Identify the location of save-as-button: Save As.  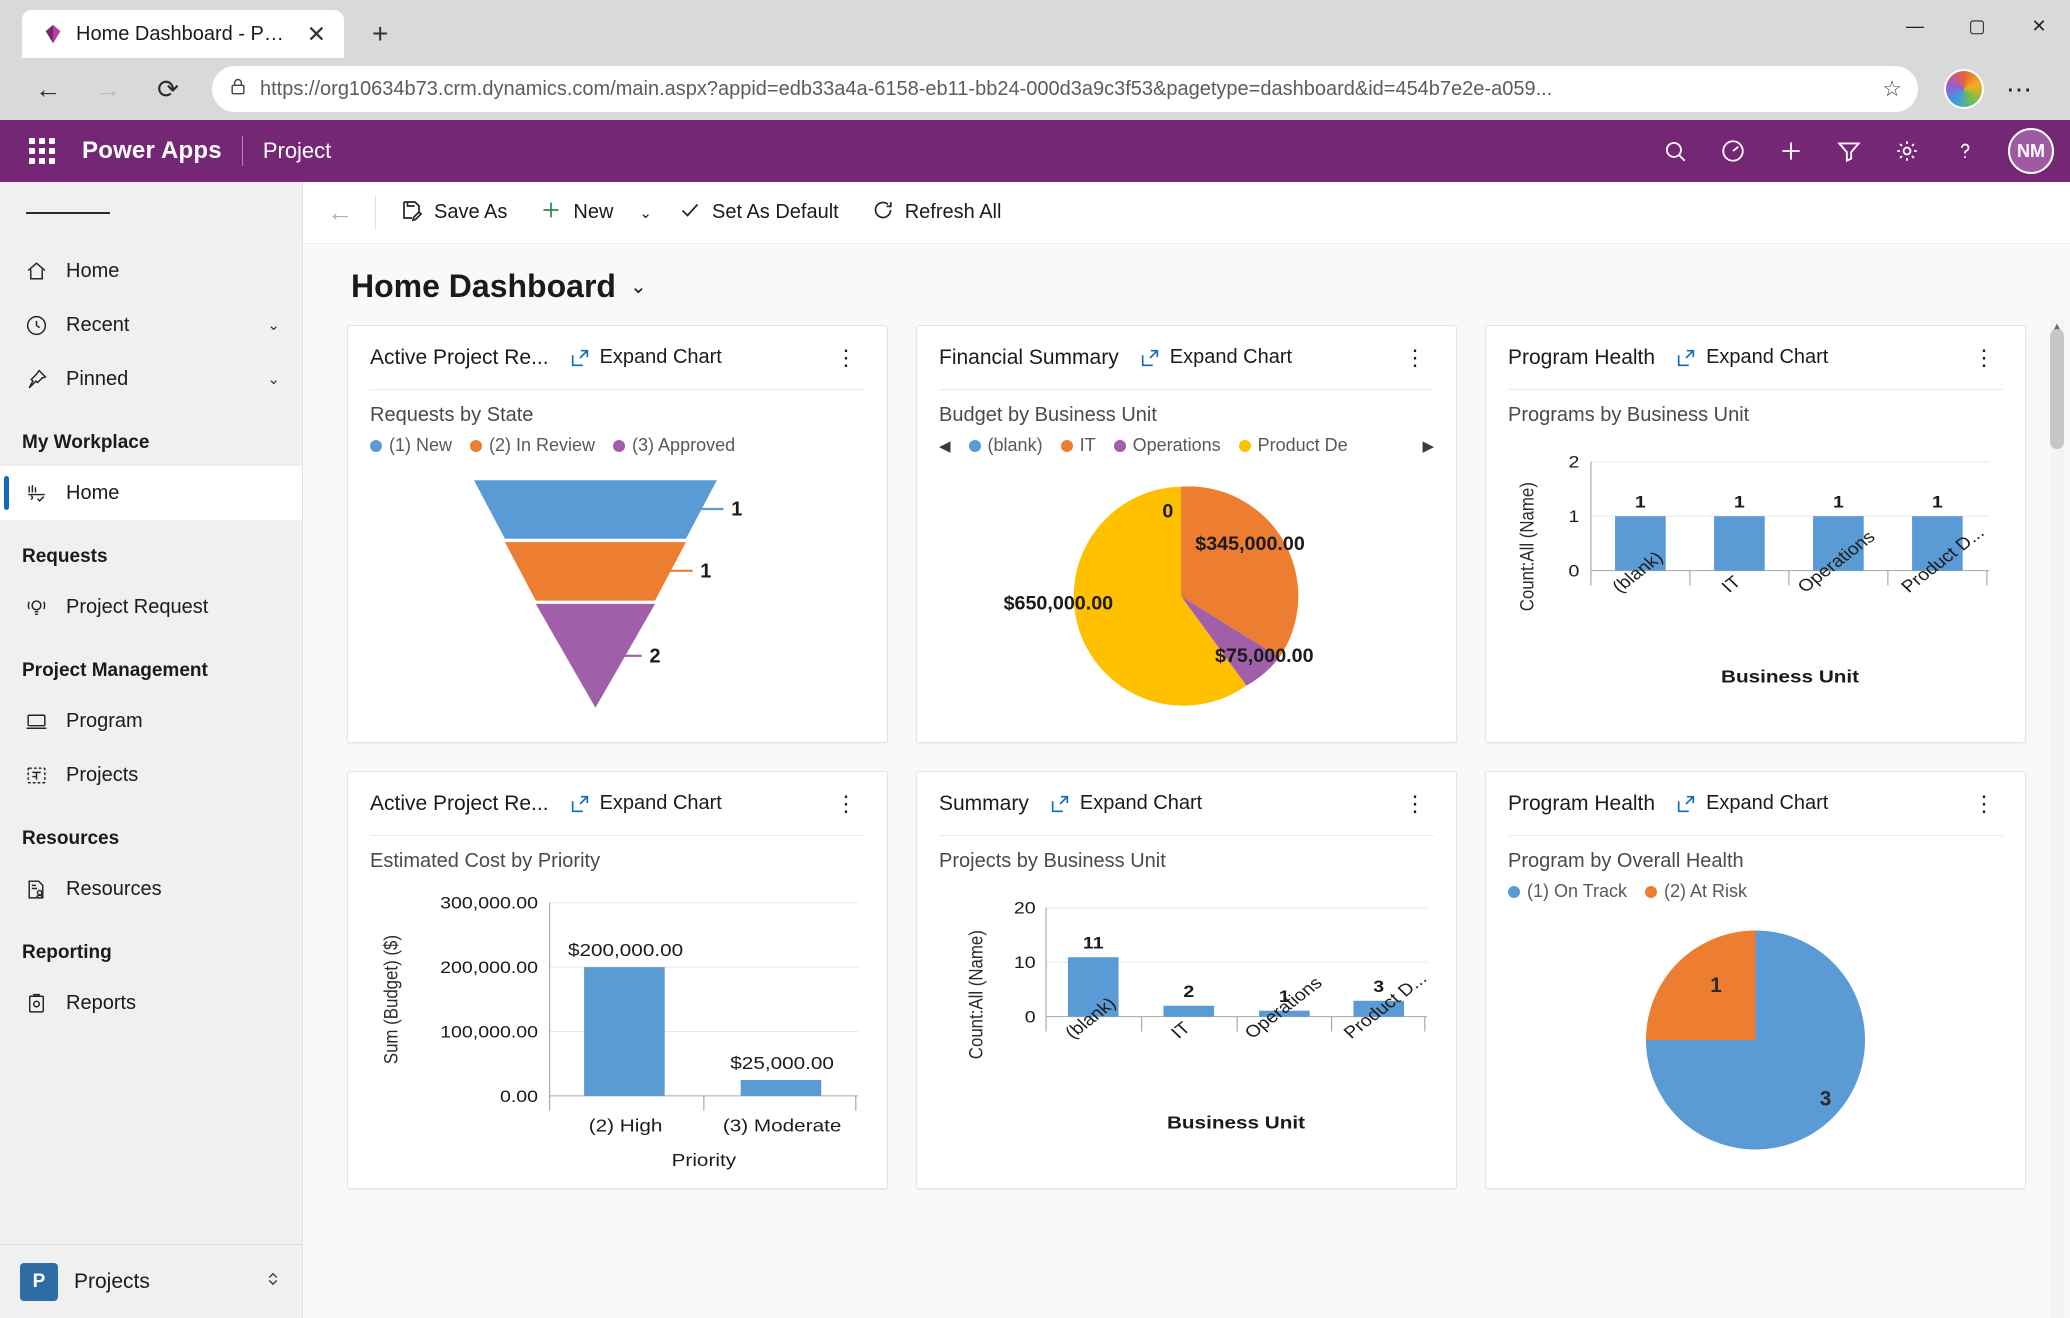
(453, 213).